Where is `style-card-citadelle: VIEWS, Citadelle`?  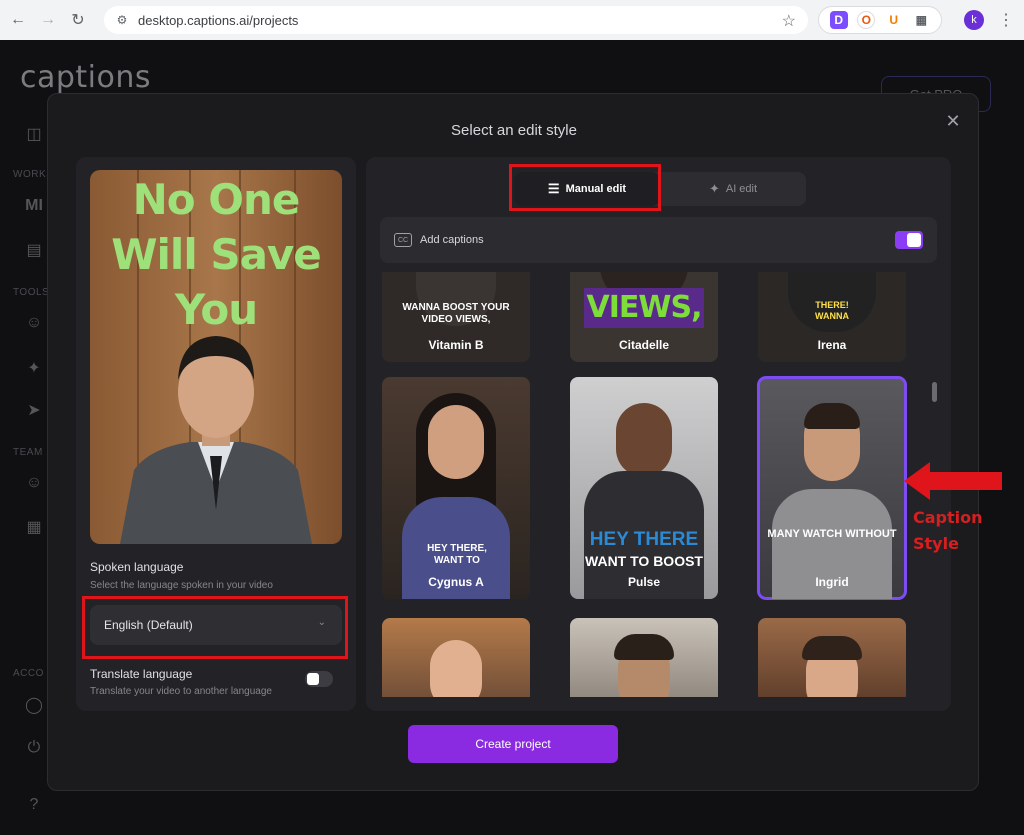 style-card-citadelle: VIEWS, Citadelle is located at coordinates (644, 317).